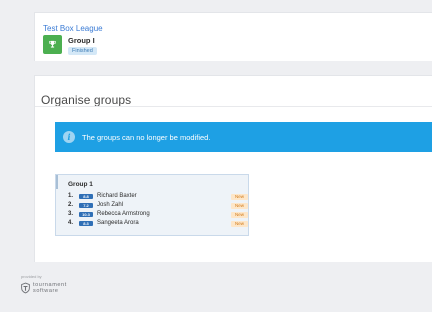 The width and height of the screenshot is (432, 312). Describe the element at coordinates (233, 106) in the screenshot. I see `title-divider` at that location.